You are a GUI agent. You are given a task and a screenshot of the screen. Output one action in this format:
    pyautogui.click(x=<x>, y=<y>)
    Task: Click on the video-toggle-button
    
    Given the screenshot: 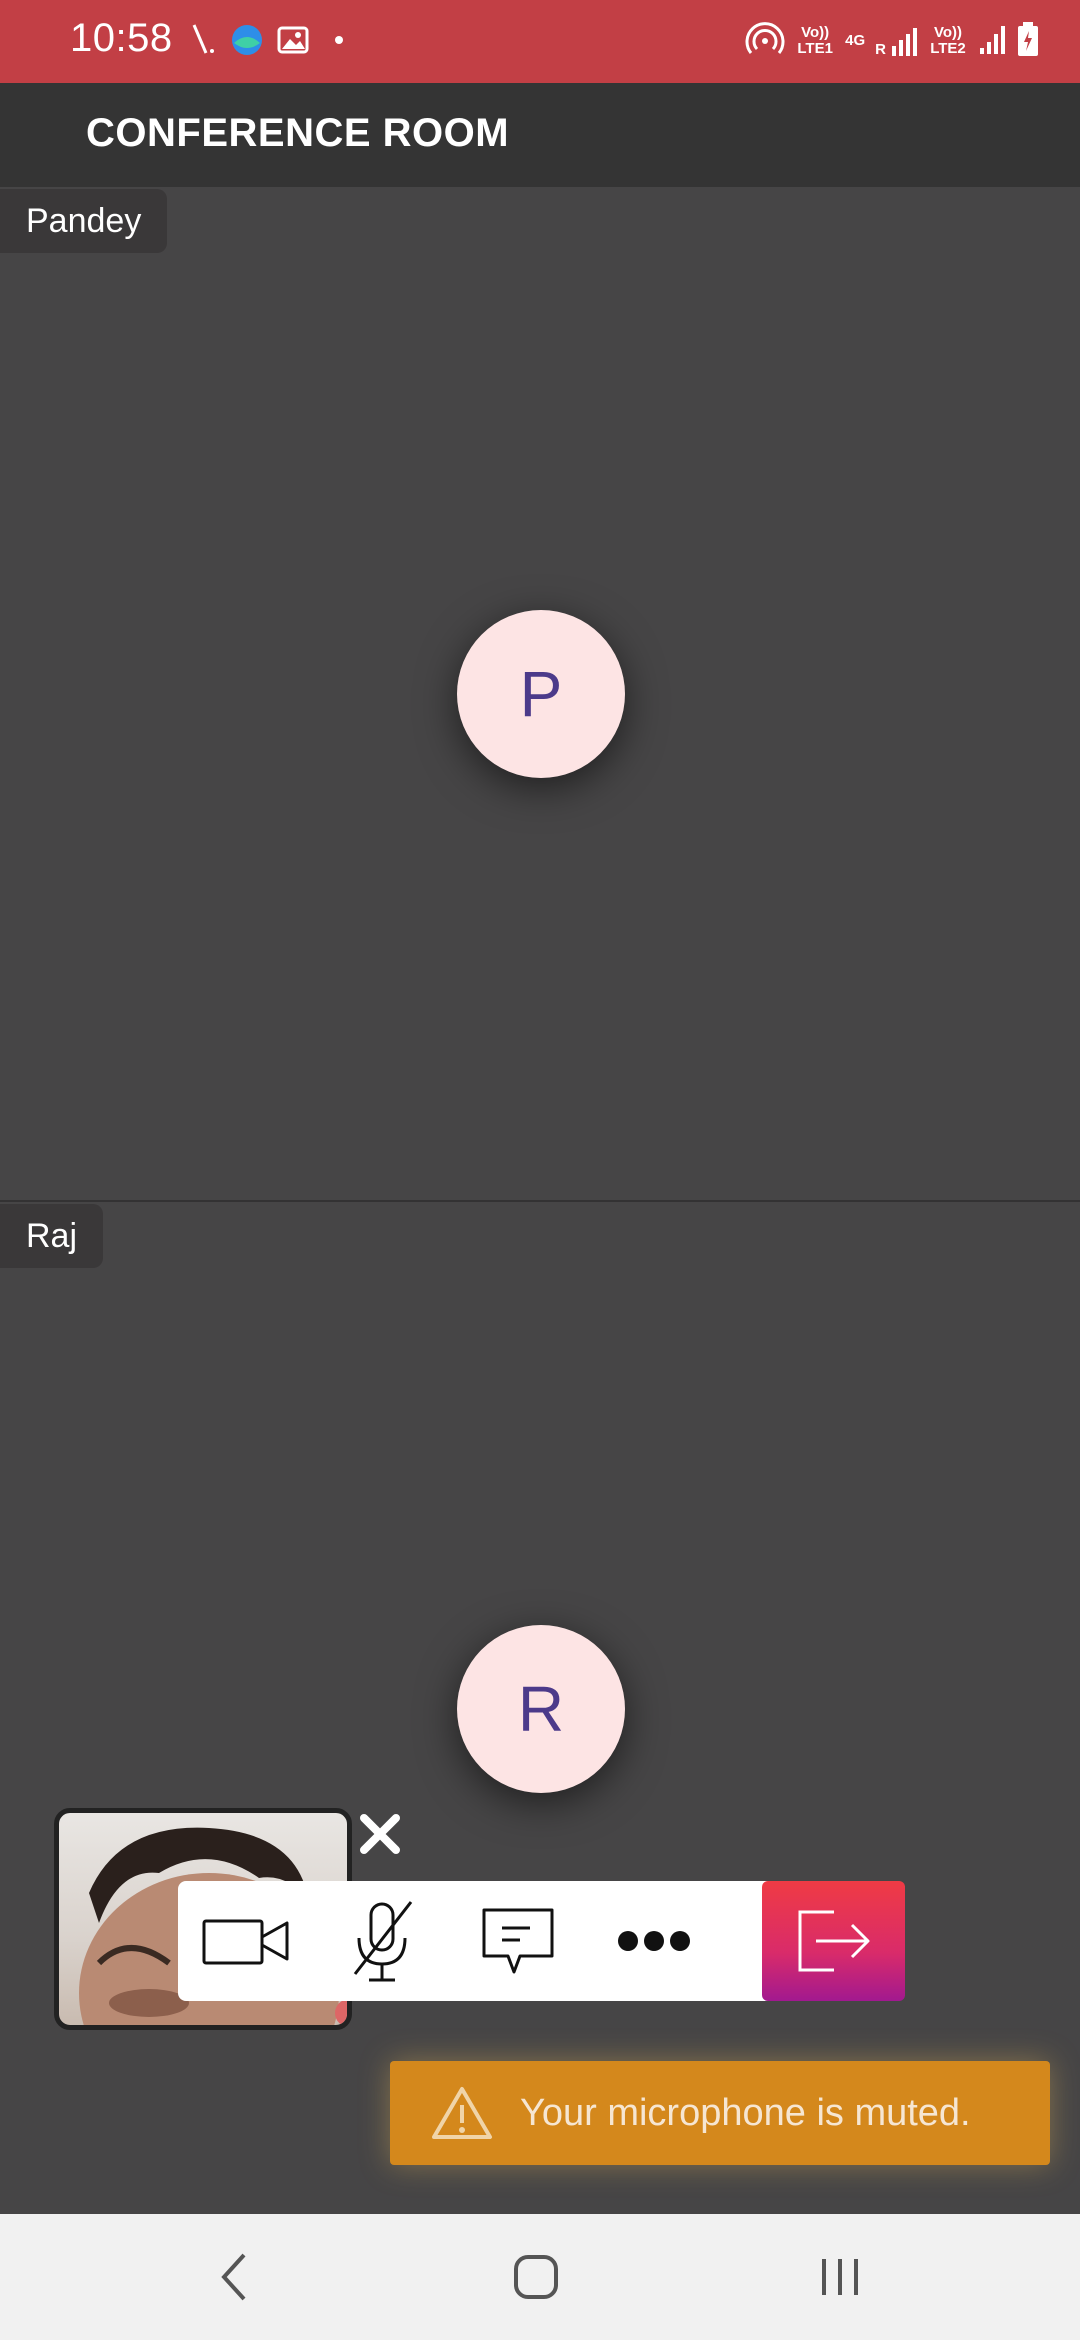 What is the action you would take?
    pyautogui.click(x=246, y=1941)
    